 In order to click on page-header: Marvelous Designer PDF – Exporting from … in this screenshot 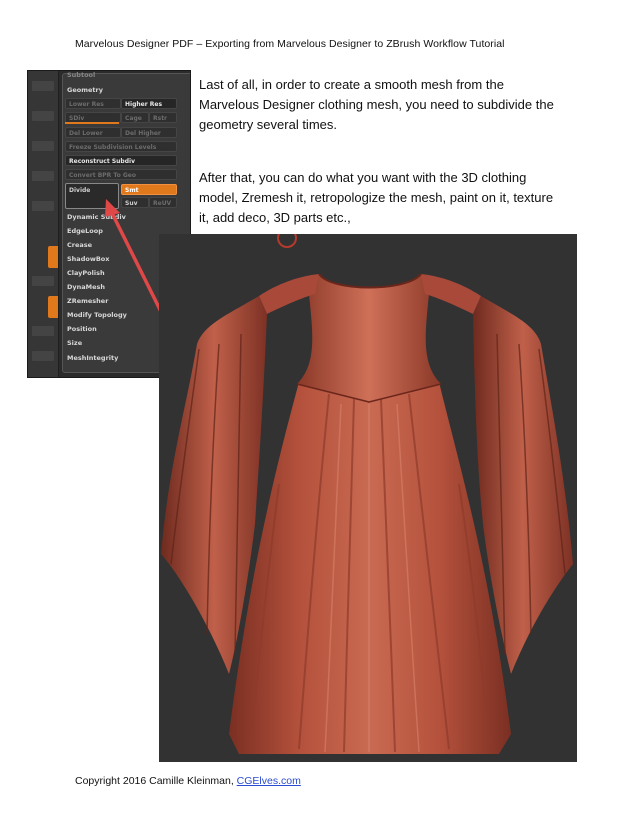, I will do `click(290, 44)`.